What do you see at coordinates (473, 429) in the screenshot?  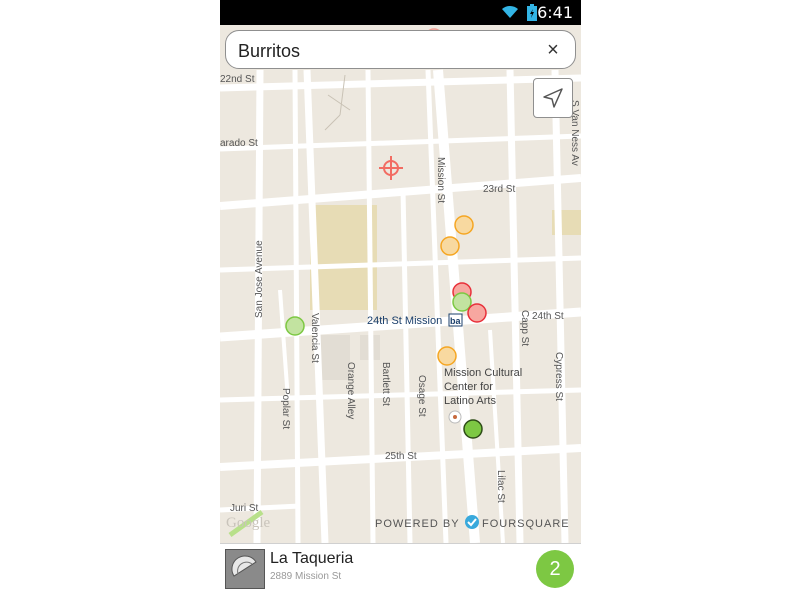 I see `venue-pin-selected` at bounding box center [473, 429].